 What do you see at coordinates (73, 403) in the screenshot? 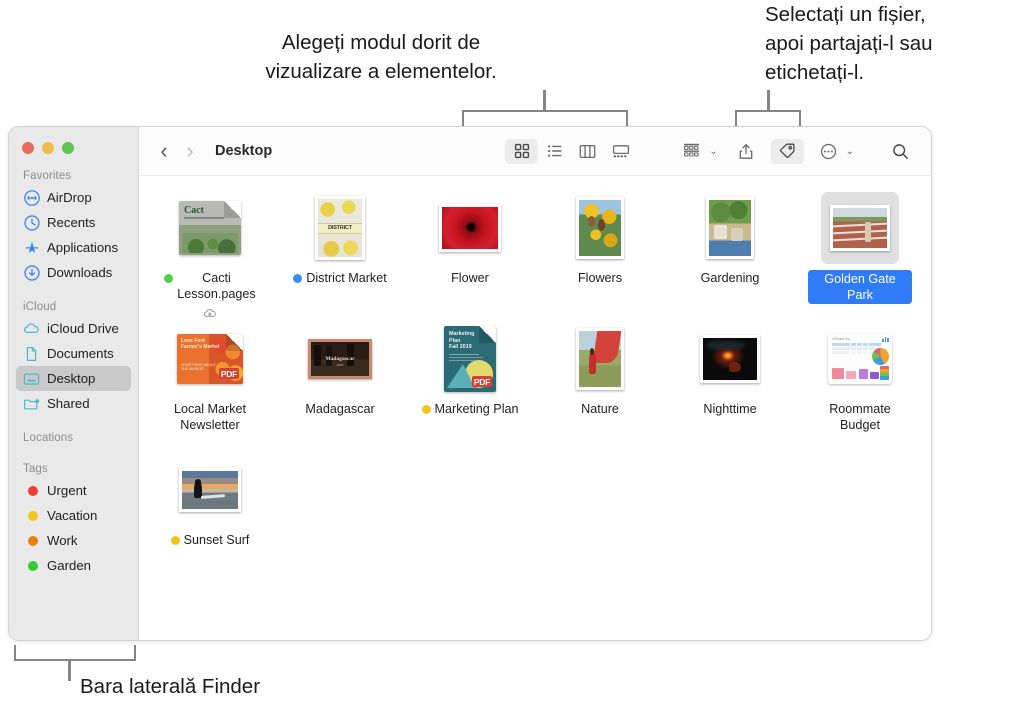
I see `sidebar-item-shared: Shared` at bounding box center [73, 403].